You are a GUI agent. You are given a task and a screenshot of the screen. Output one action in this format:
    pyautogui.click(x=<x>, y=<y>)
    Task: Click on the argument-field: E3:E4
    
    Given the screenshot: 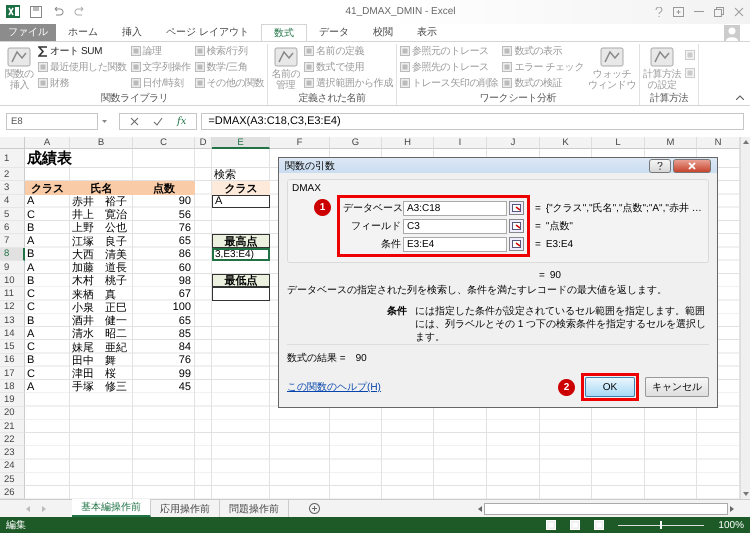 What is the action you would take?
    pyautogui.click(x=455, y=244)
    